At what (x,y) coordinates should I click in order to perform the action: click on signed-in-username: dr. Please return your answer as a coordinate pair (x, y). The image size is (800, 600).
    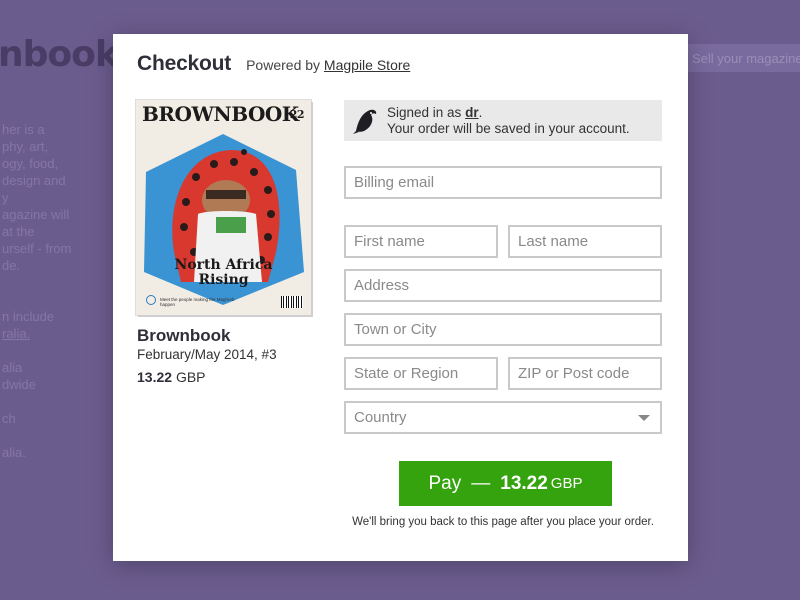
    Looking at the image, I should click on (472, 112).